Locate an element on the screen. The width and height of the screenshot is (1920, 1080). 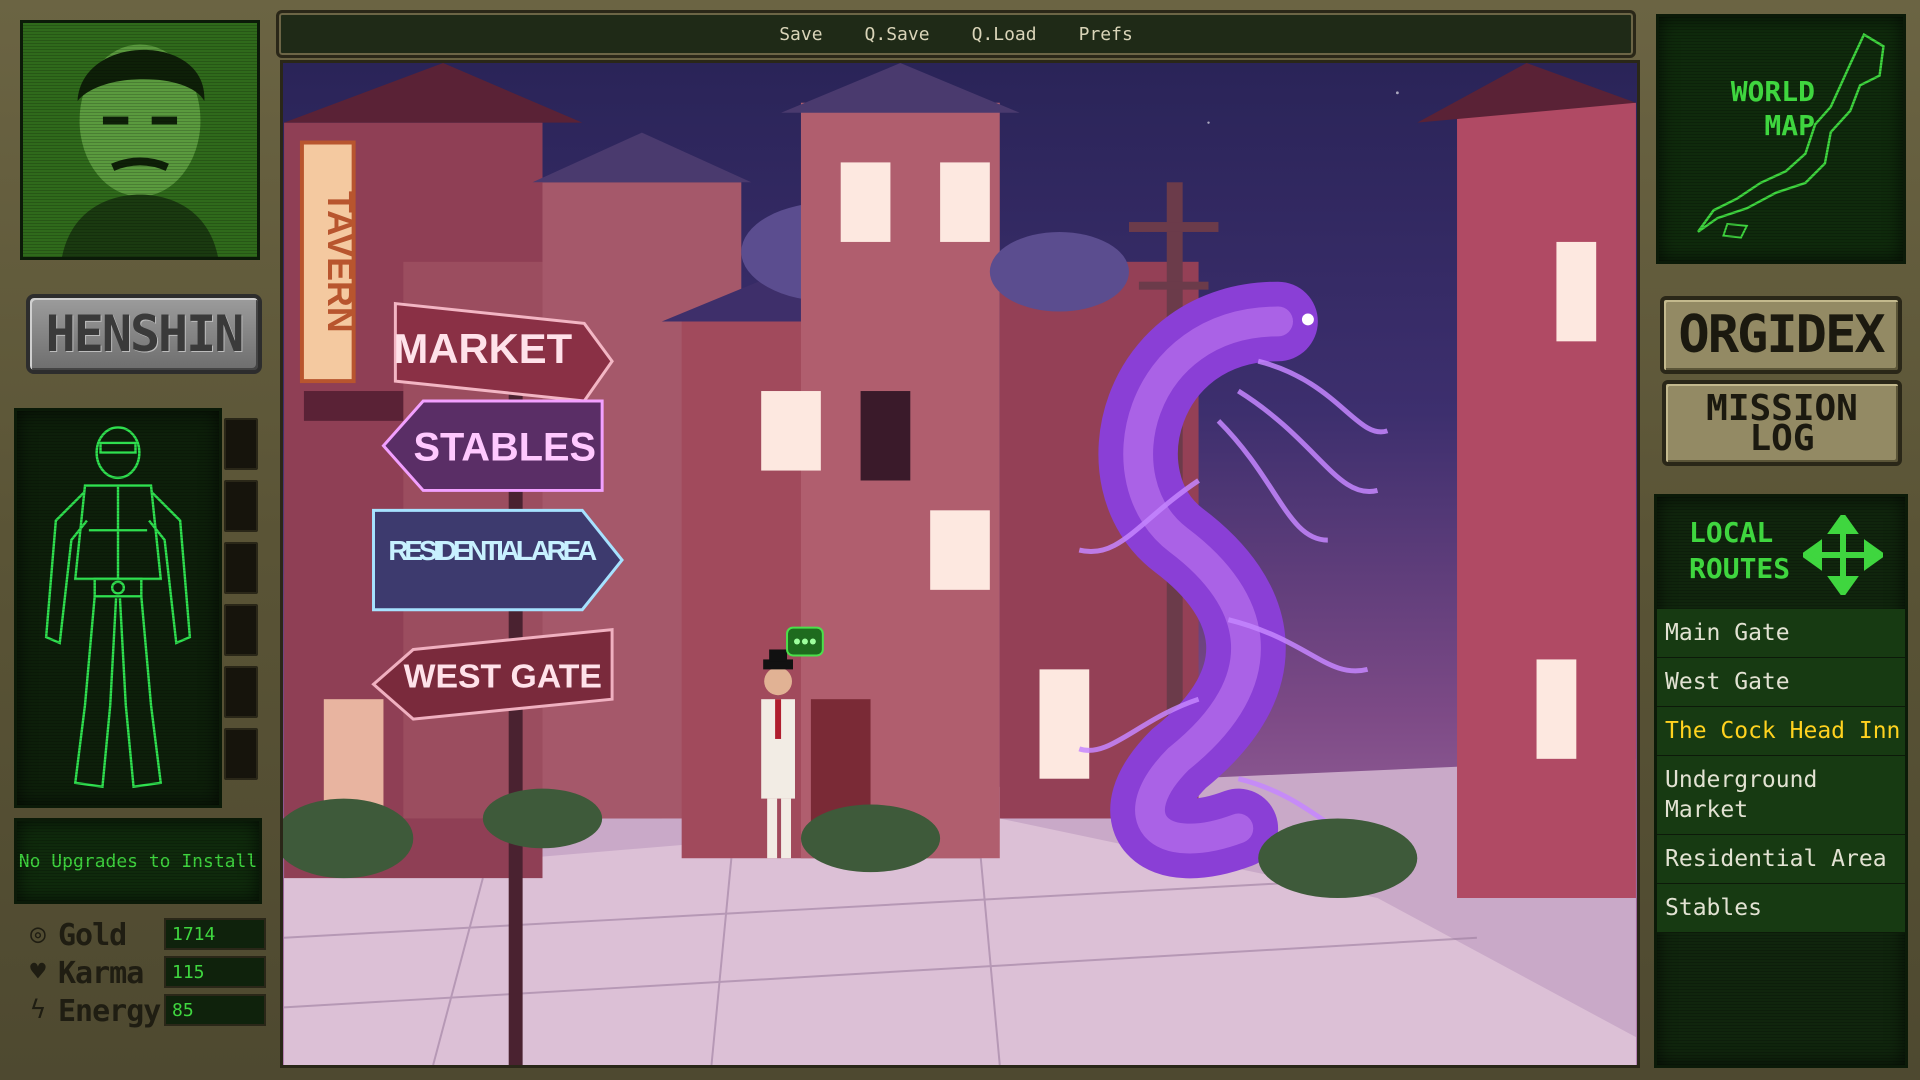
svg-text: MARKET is located at coordinates (483, 348).